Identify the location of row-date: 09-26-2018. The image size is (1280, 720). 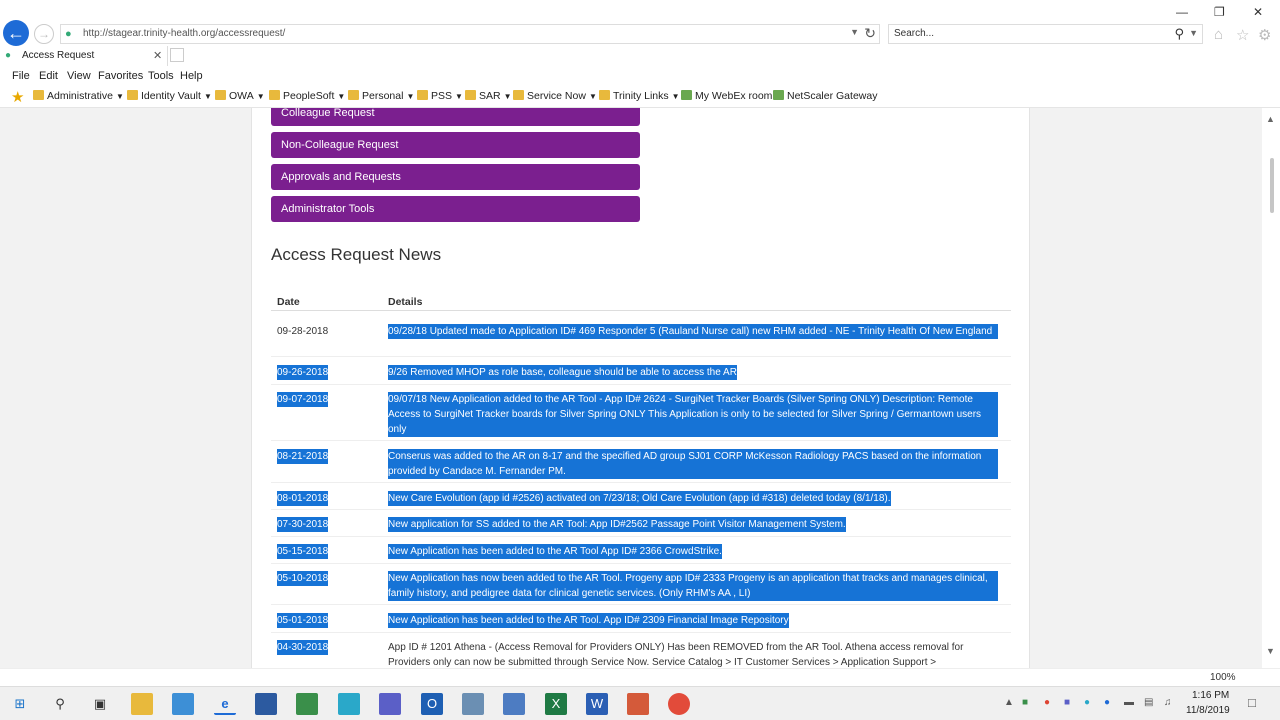
(303, 372).